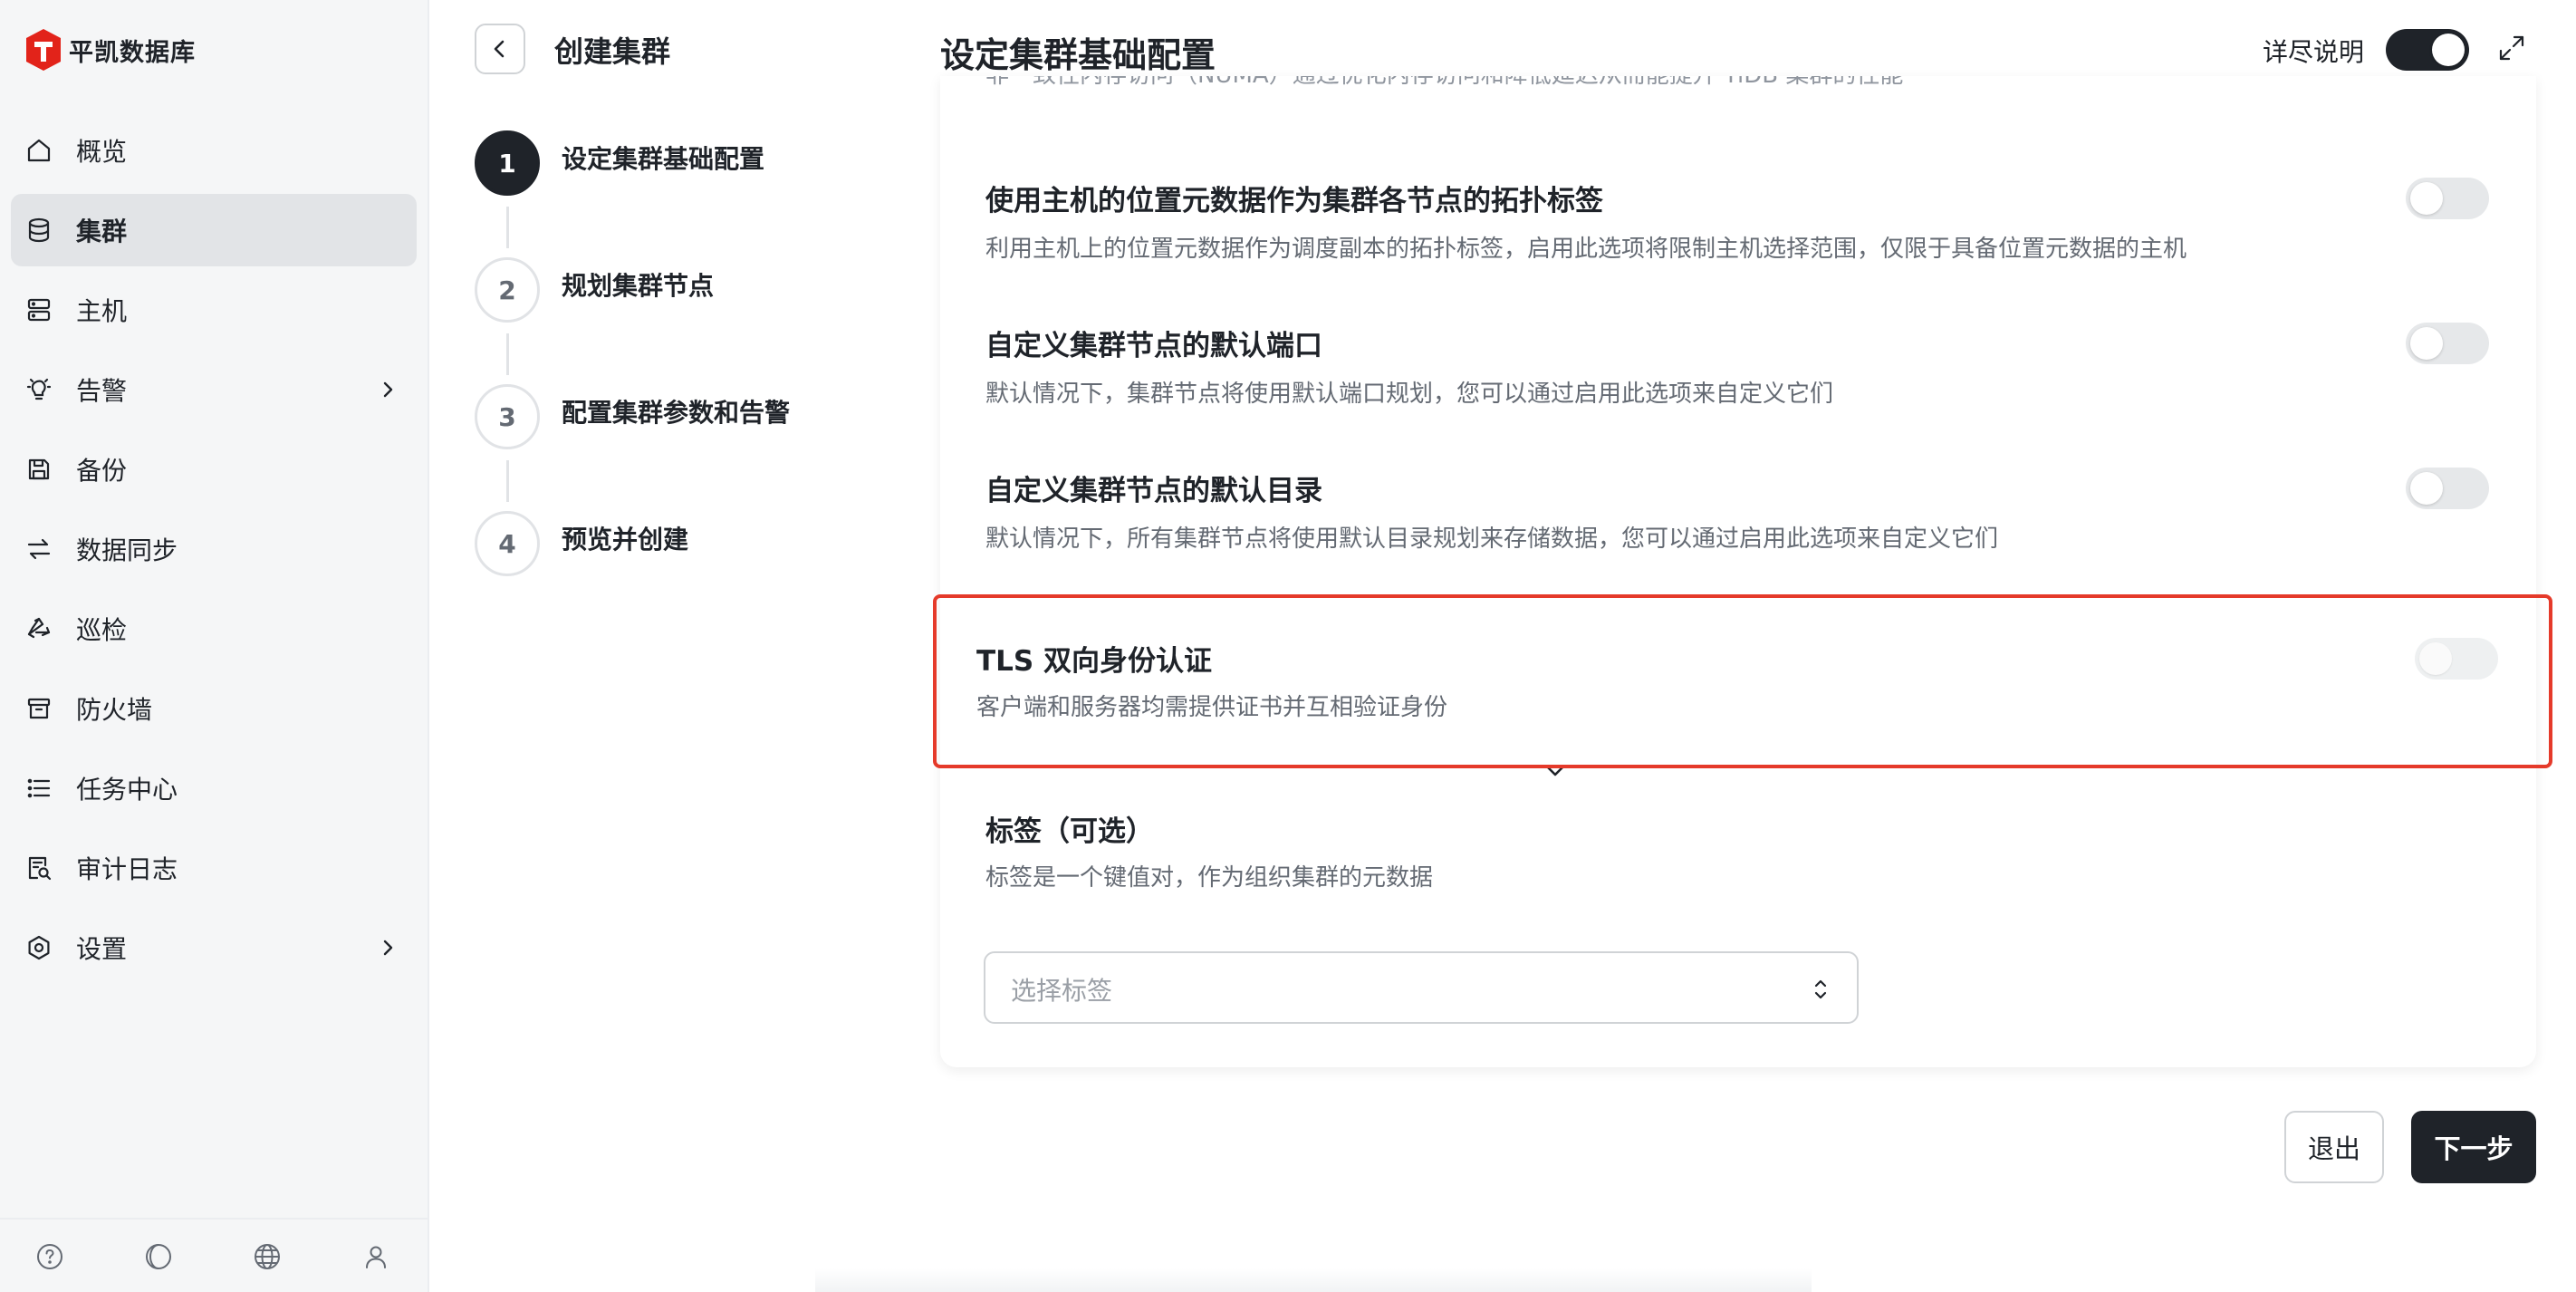  Describe the element at coordinates (102, 471) in the screenshot. I see `sidebar-item-label: 备份` at that location.